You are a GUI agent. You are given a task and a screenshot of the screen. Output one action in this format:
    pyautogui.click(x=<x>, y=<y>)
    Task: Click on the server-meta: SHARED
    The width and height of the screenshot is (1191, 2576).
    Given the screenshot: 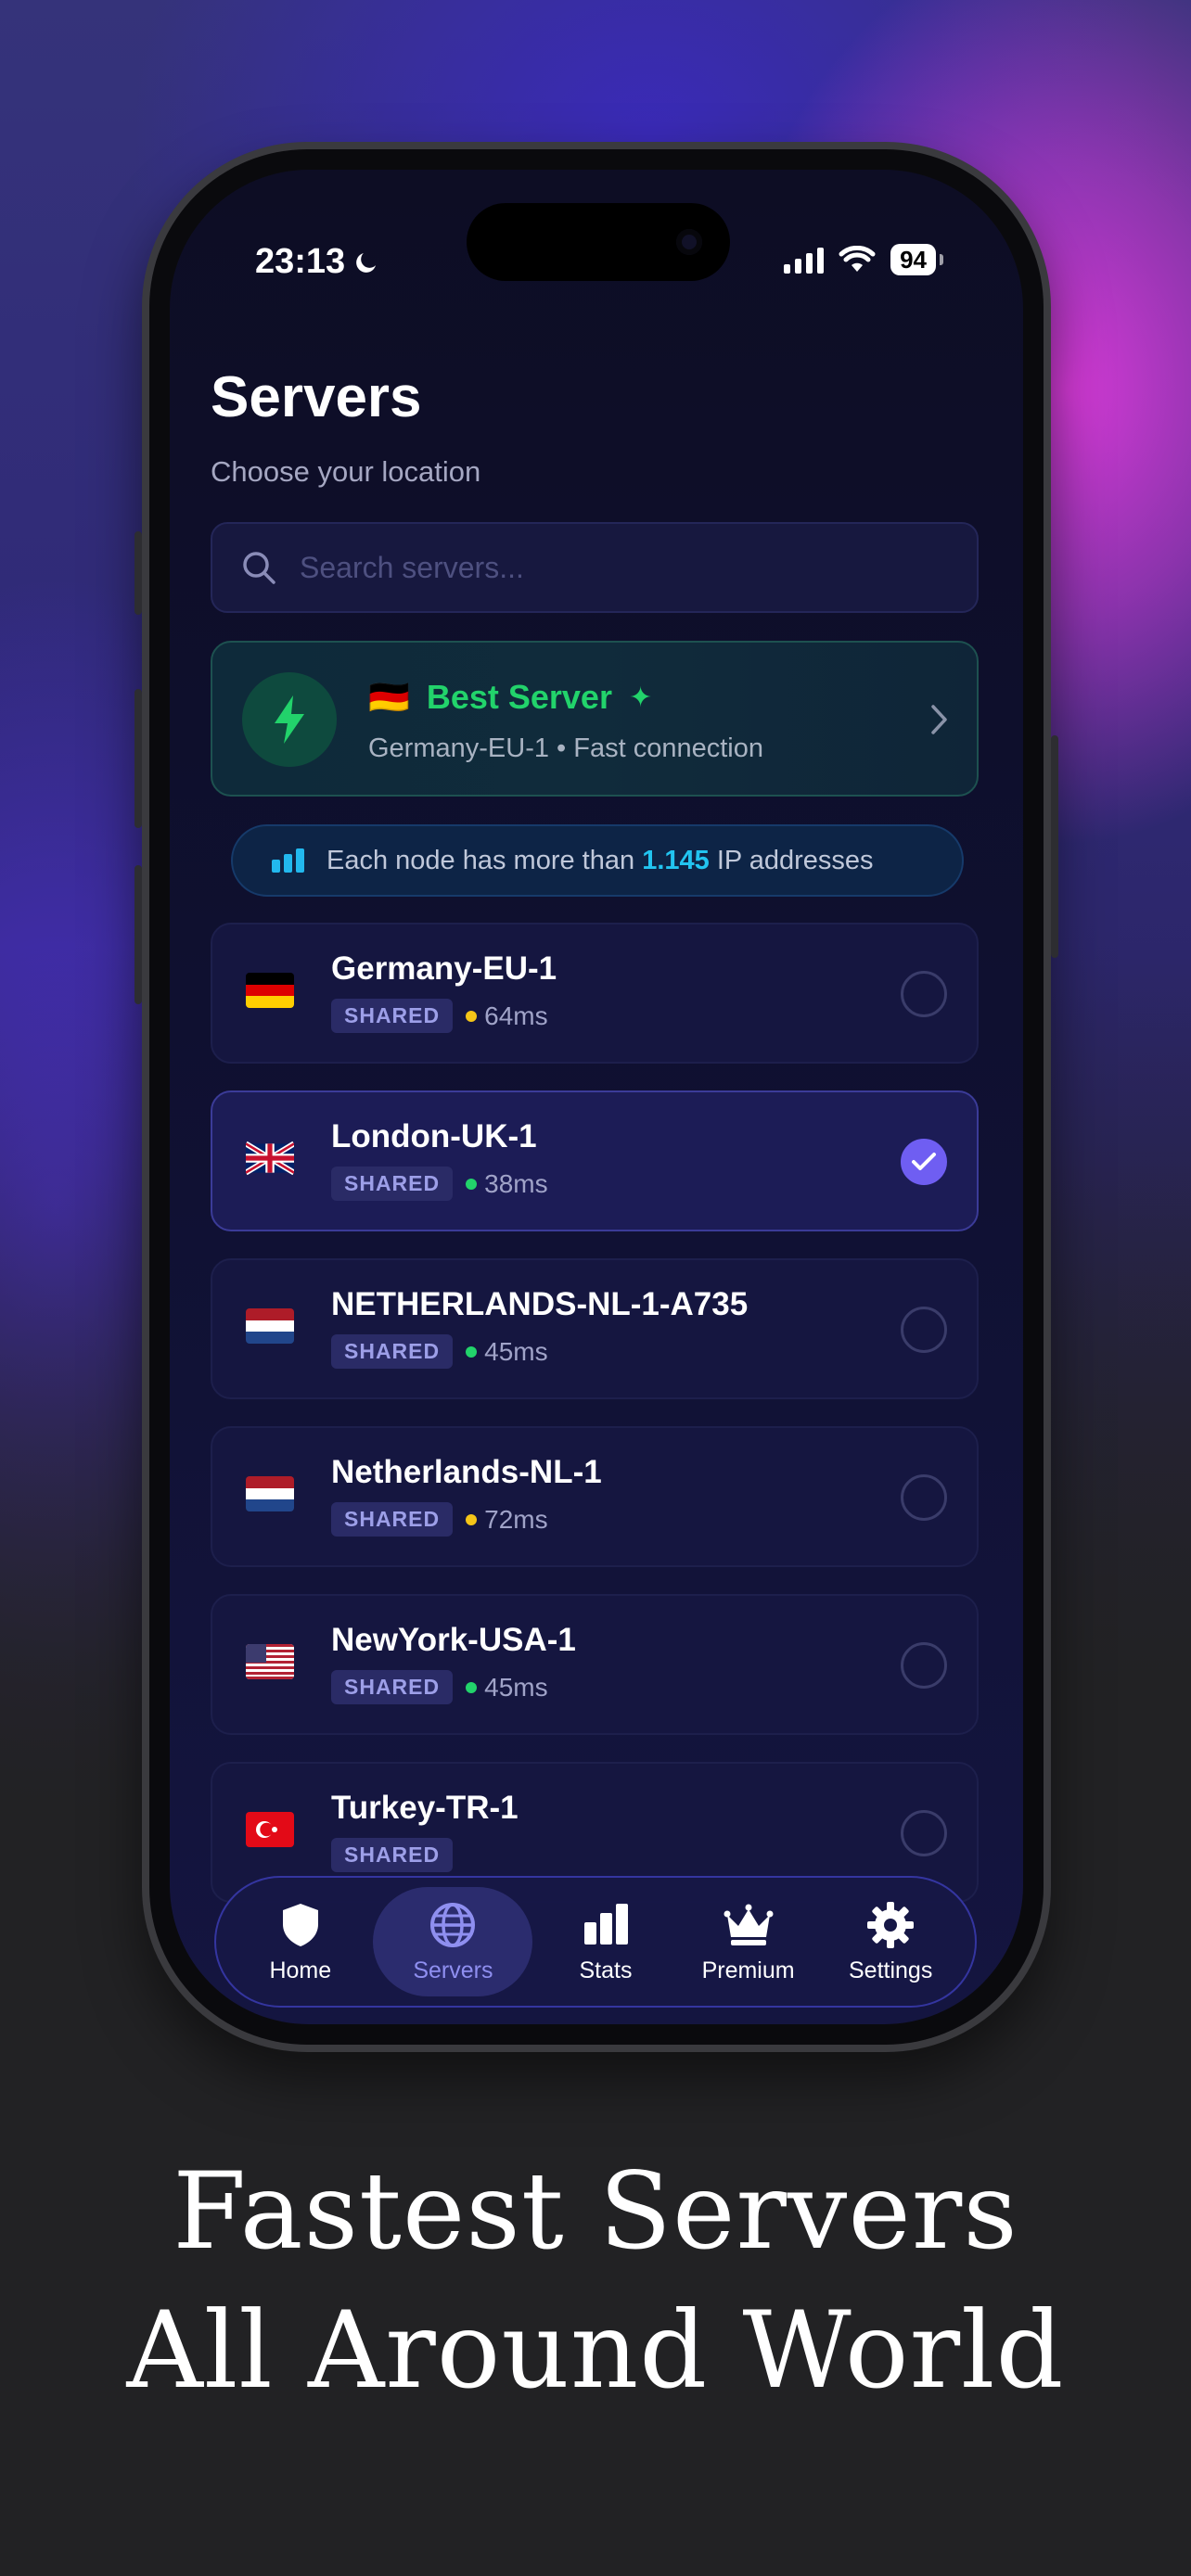 What is the action you would take?
    pyautogui.click(x=392, y=1855)
    